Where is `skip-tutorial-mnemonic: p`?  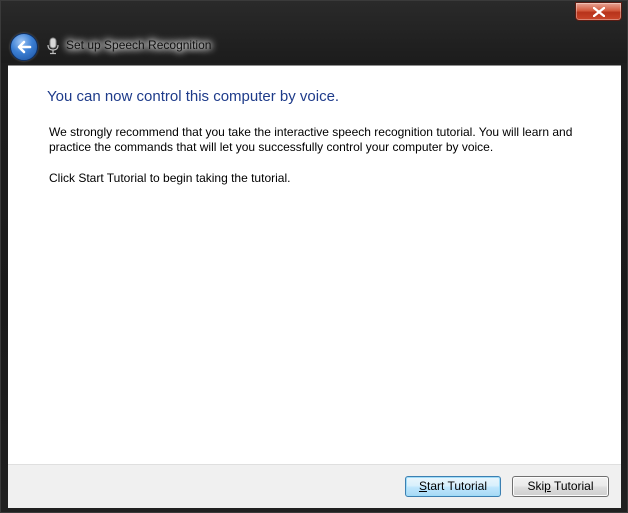
skip-tutorial-mnemonic: p is located at coordinates (547, 486).